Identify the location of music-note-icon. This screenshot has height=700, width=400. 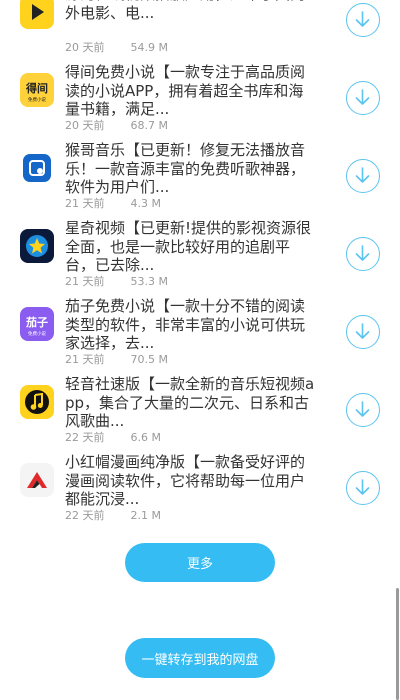
(37, 402).